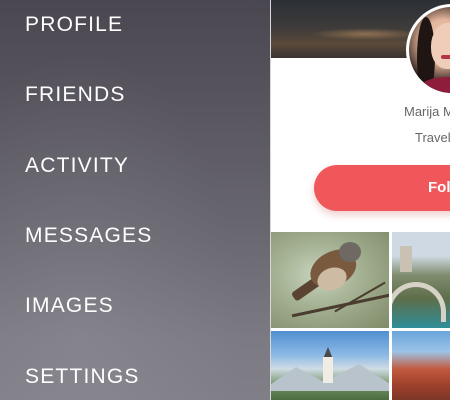  I want to click on bridge-tower, so click(406, 259).